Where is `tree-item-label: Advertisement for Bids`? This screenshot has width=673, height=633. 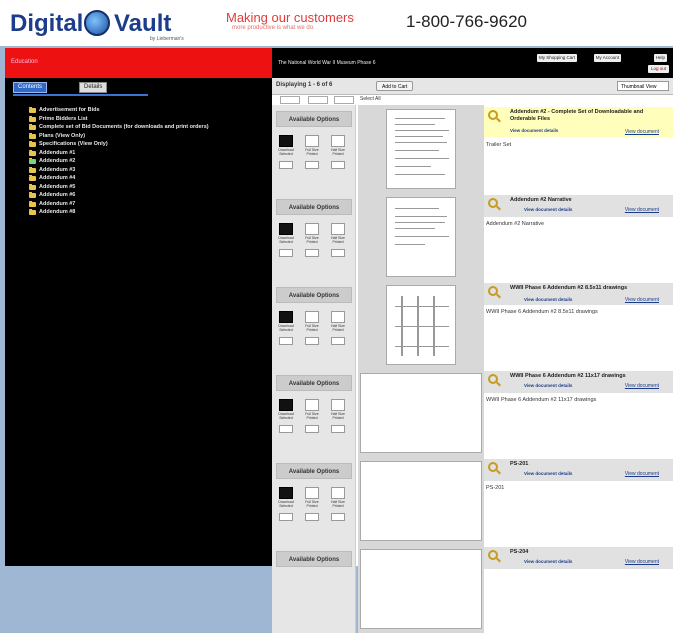
tree-item-label: Advertisement for Bids is located at coordinates (69, 110).